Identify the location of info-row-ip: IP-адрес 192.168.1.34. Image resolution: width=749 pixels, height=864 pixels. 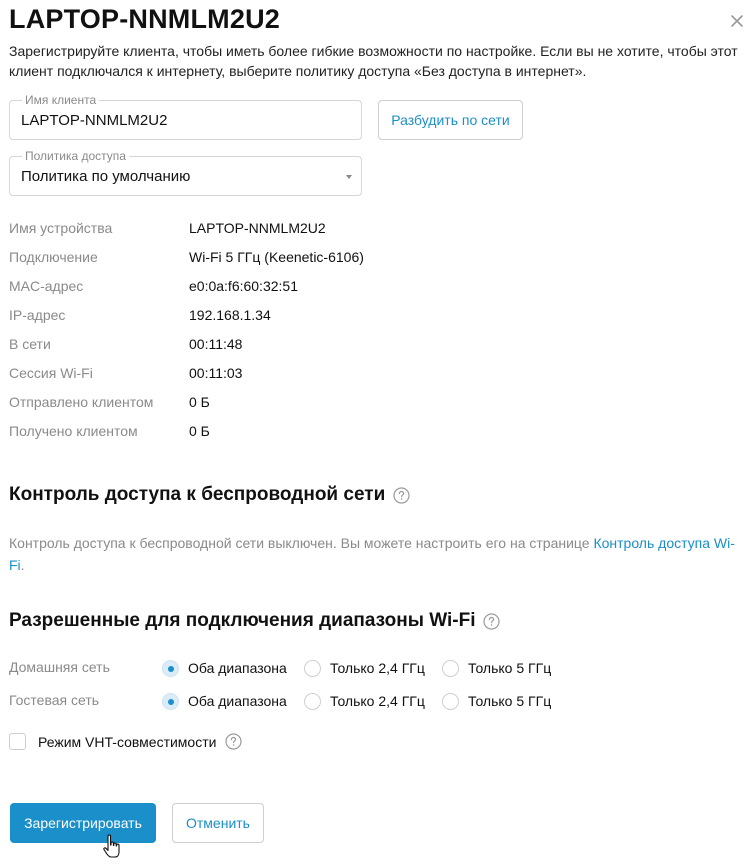
(259, 319).